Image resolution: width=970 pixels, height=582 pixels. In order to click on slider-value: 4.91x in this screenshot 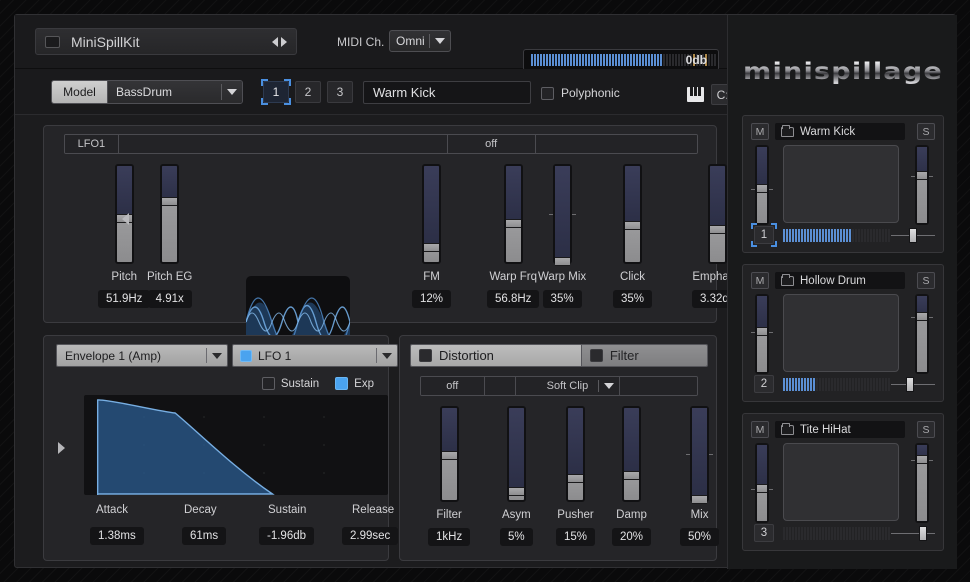, I will do `click(169, 299)`.